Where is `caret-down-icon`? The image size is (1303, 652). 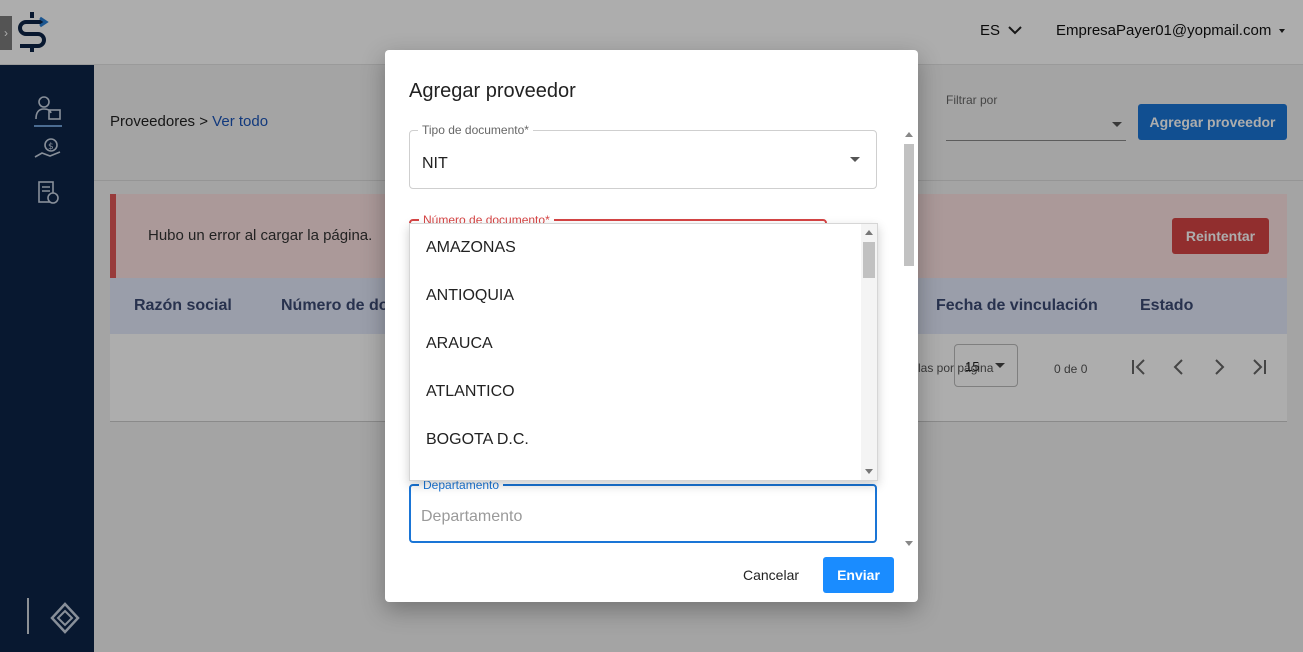 caret-down-icon is located at coordinates (855, 159).